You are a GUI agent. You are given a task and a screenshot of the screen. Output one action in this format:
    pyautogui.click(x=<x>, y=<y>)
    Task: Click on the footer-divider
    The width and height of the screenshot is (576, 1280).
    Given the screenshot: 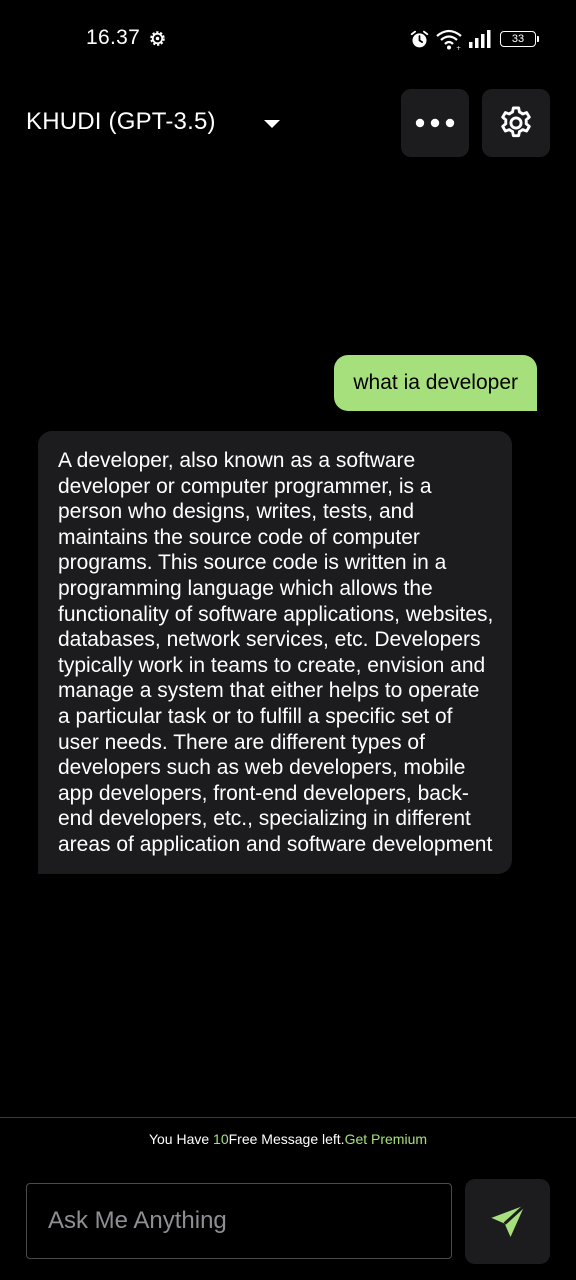 What is the action you would take?
    pyautogui.click(x=288, y=1117)
    